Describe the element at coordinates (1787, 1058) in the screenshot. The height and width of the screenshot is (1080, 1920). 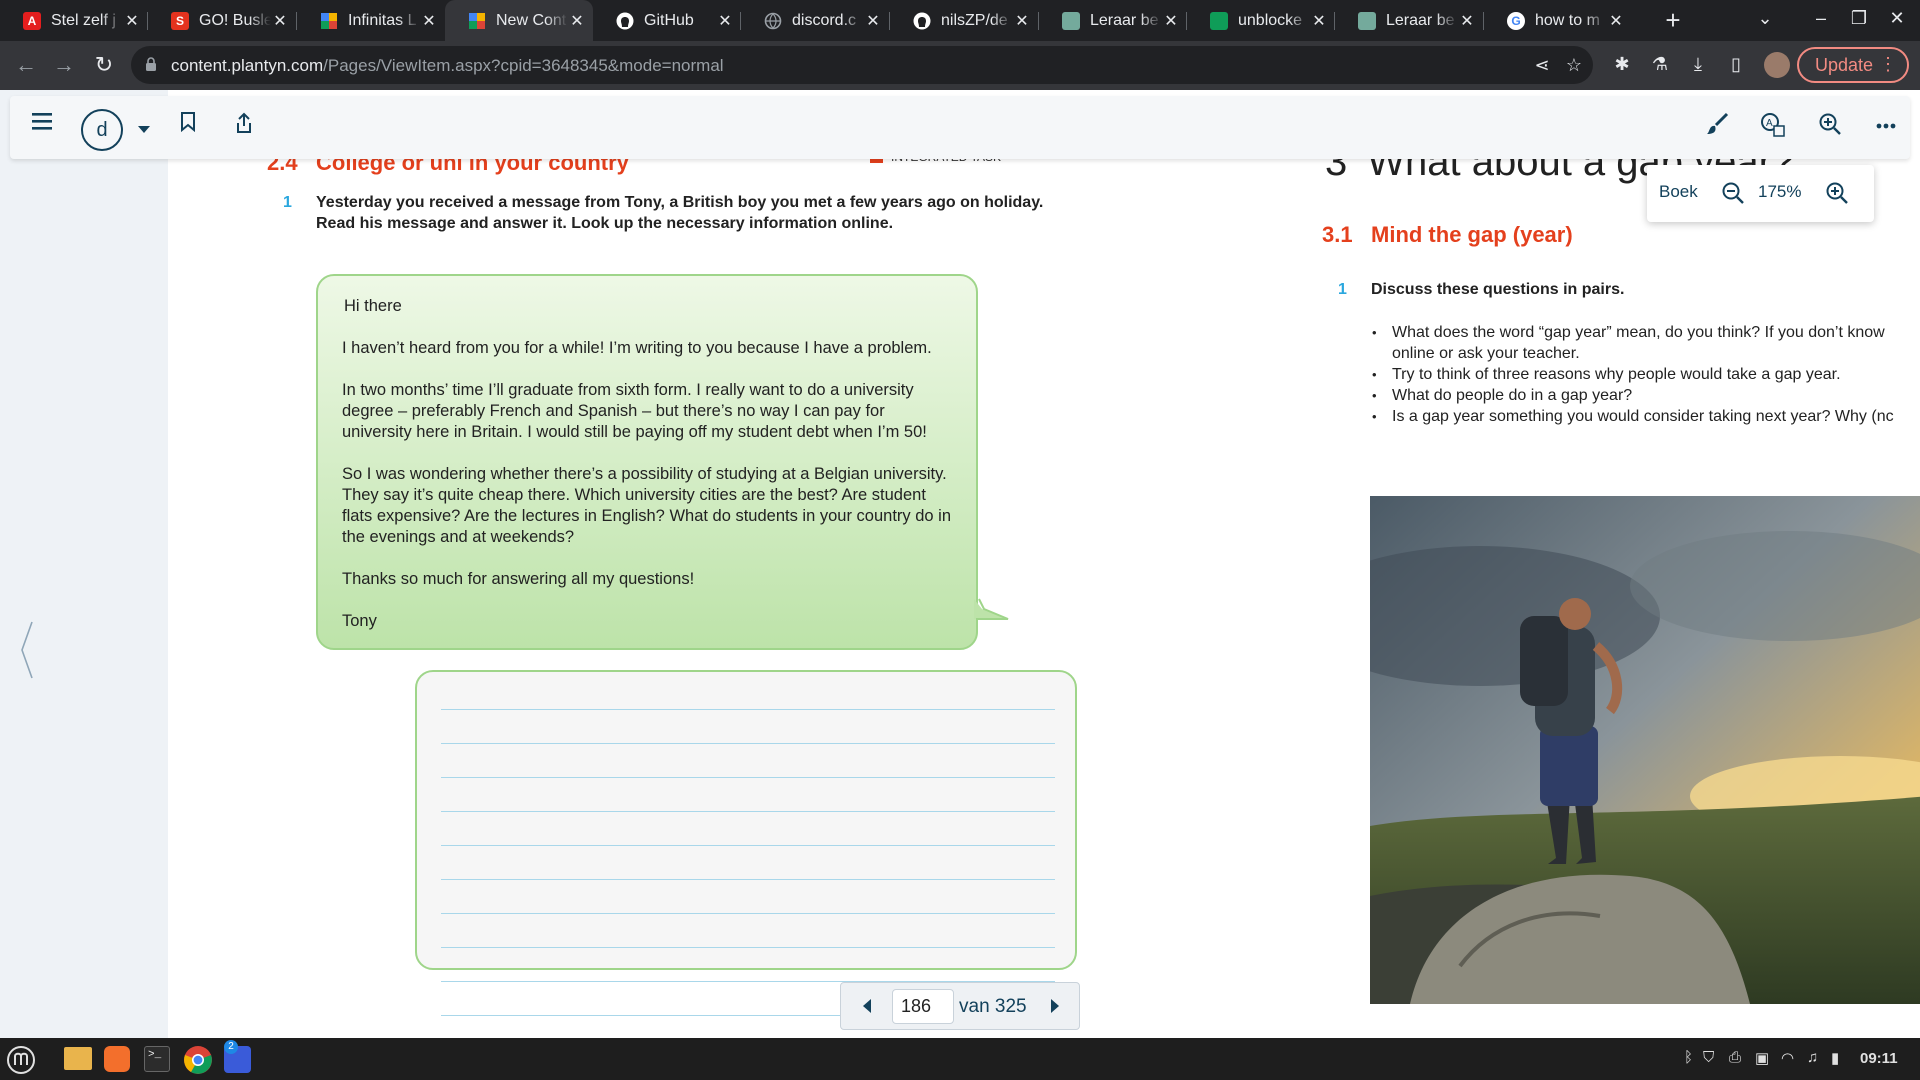
I see `wifi-icon: ◠` at that location.